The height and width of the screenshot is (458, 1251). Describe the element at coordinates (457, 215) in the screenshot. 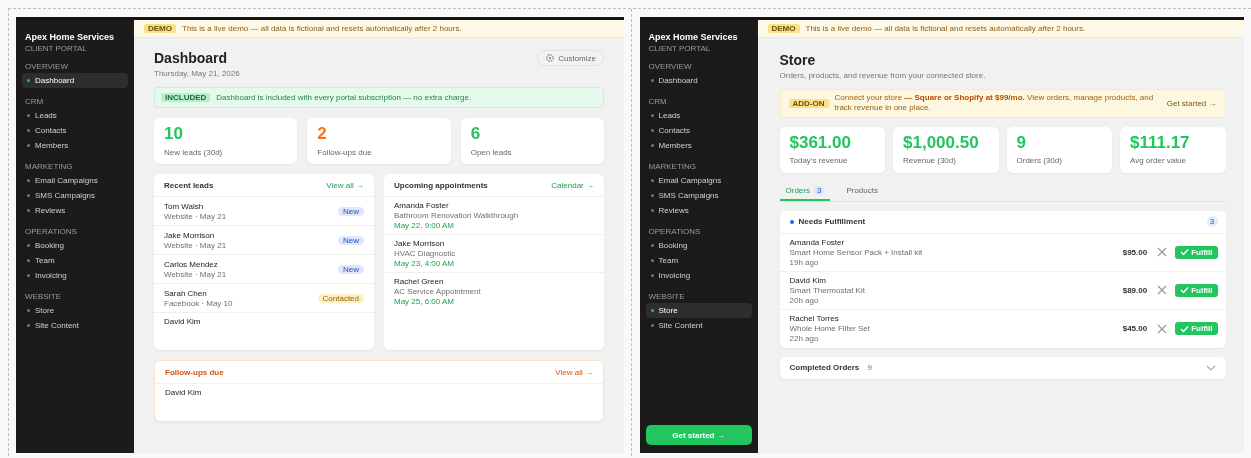

I see `appointment-service: Bathroom Renovation Walkthrough` at that location.